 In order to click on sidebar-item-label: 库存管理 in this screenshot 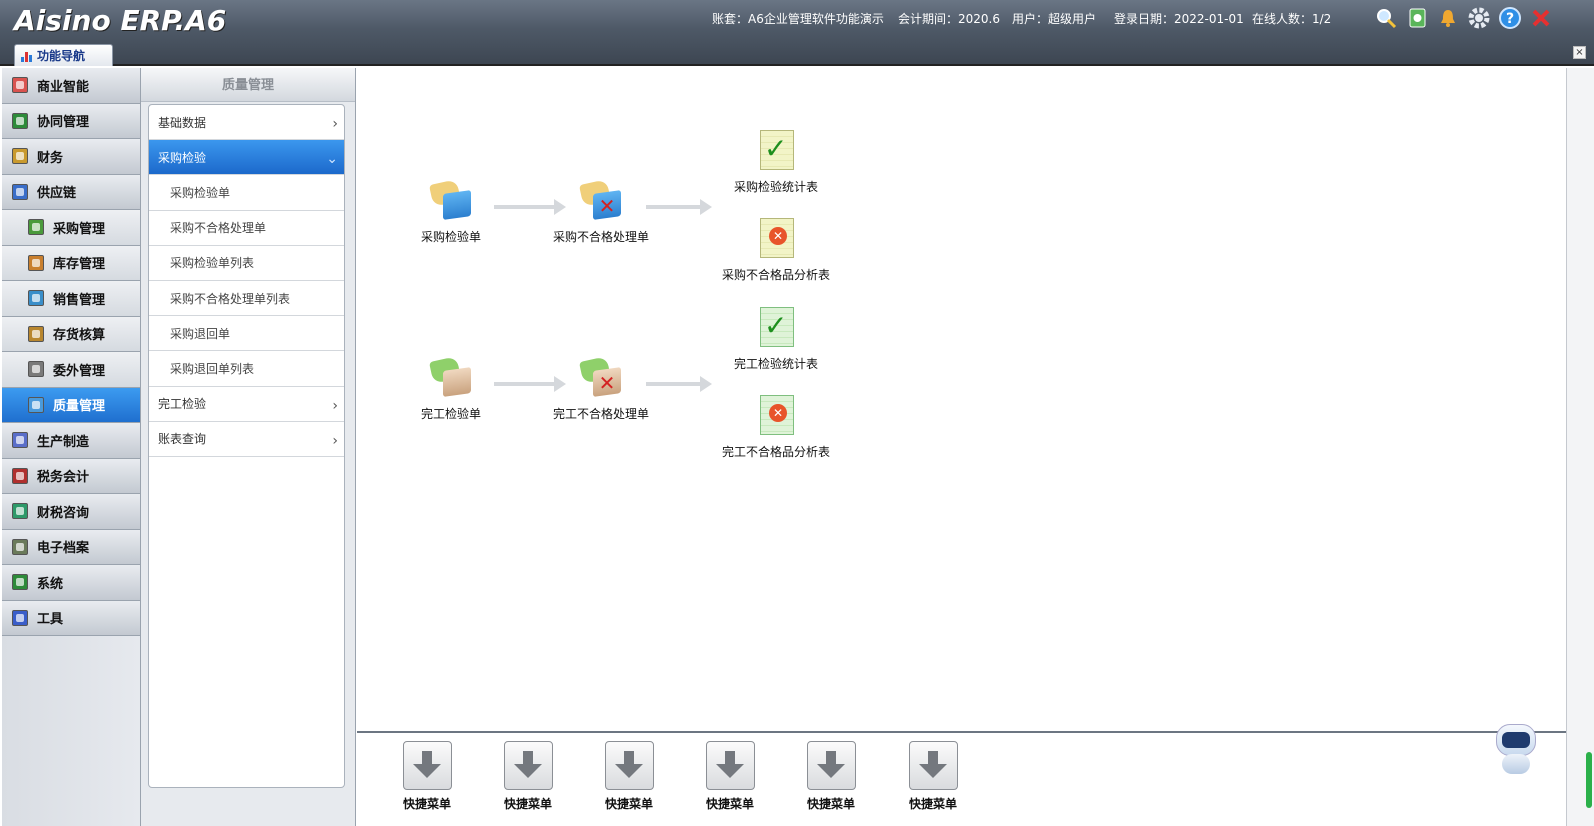, I will do `click(79, 265)`.